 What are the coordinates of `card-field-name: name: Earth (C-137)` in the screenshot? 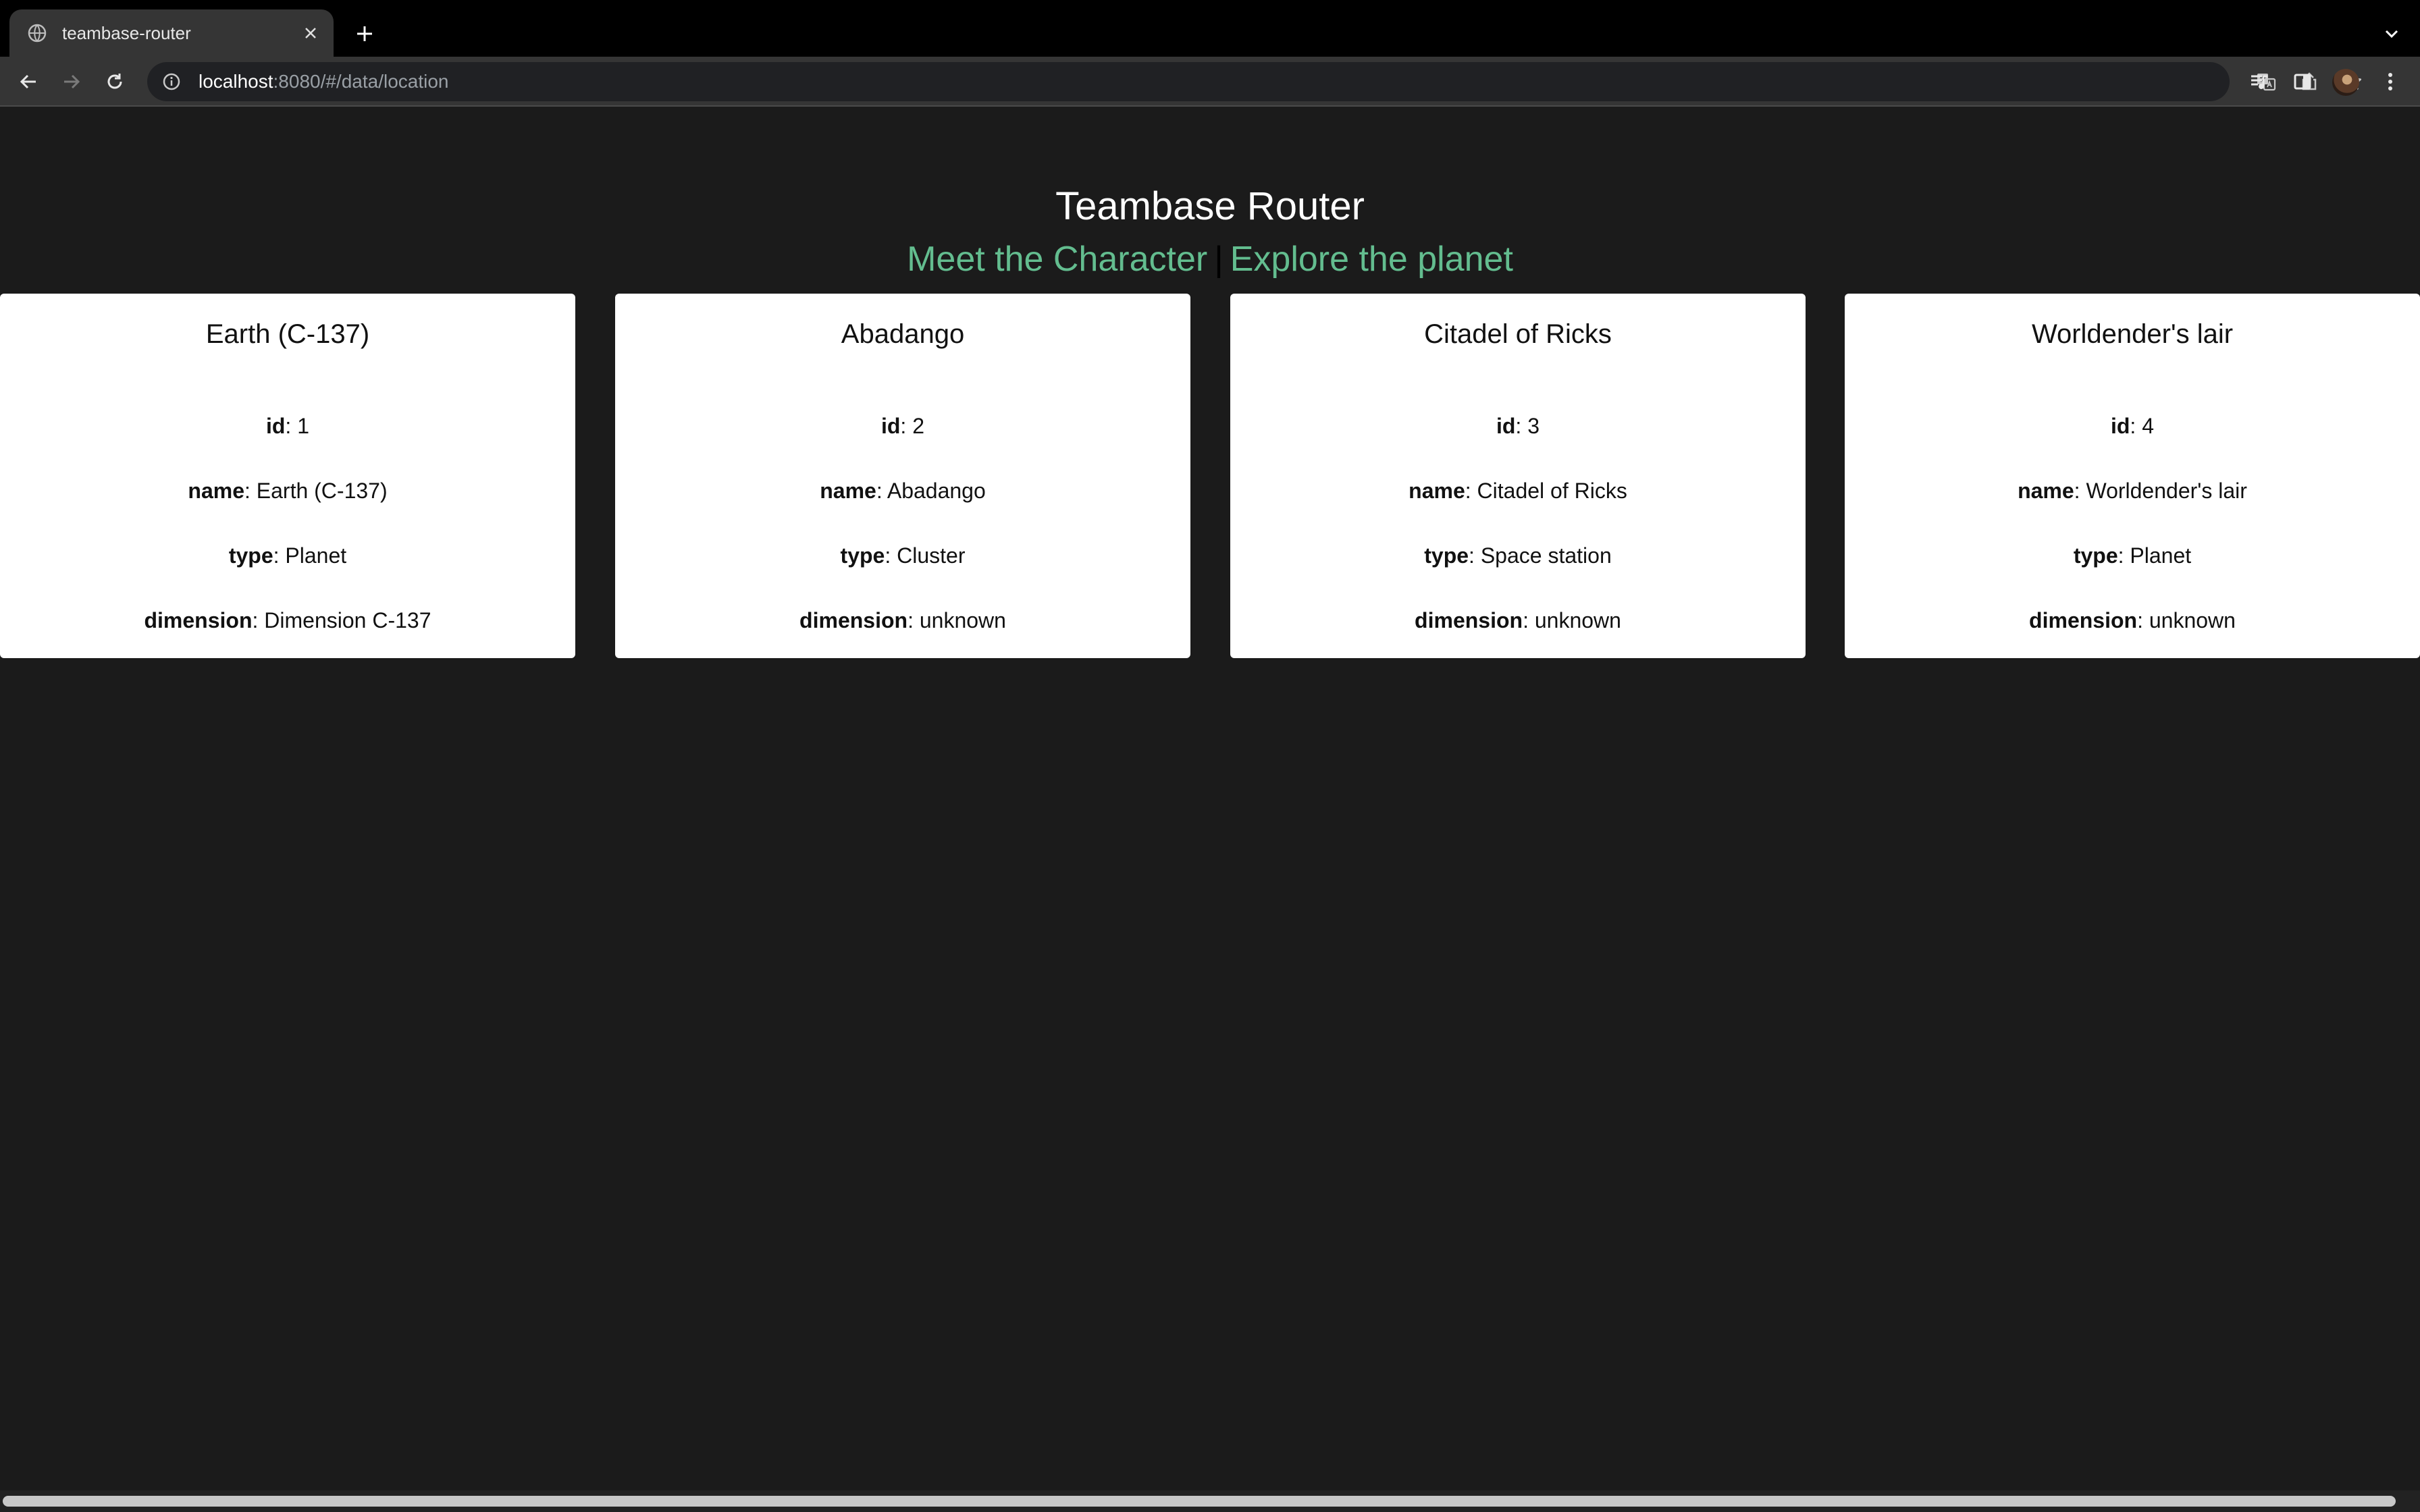 It's located at (287, 492).